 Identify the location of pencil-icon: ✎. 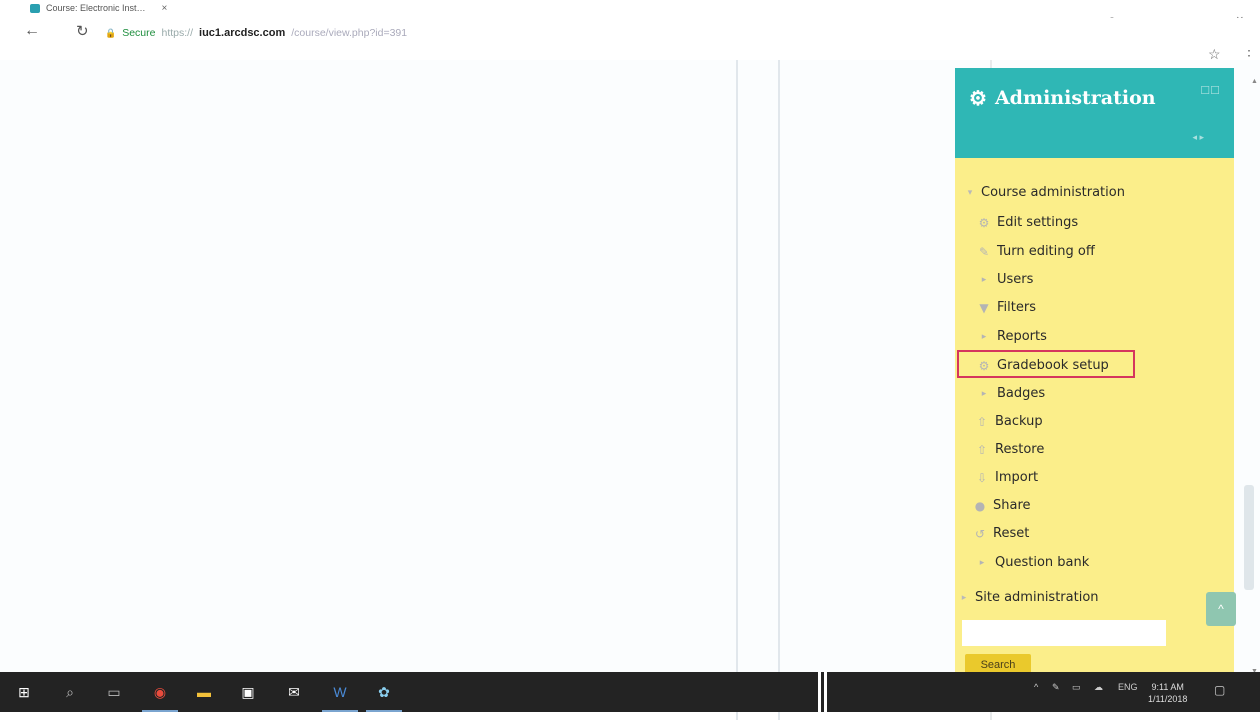
(984, 251).